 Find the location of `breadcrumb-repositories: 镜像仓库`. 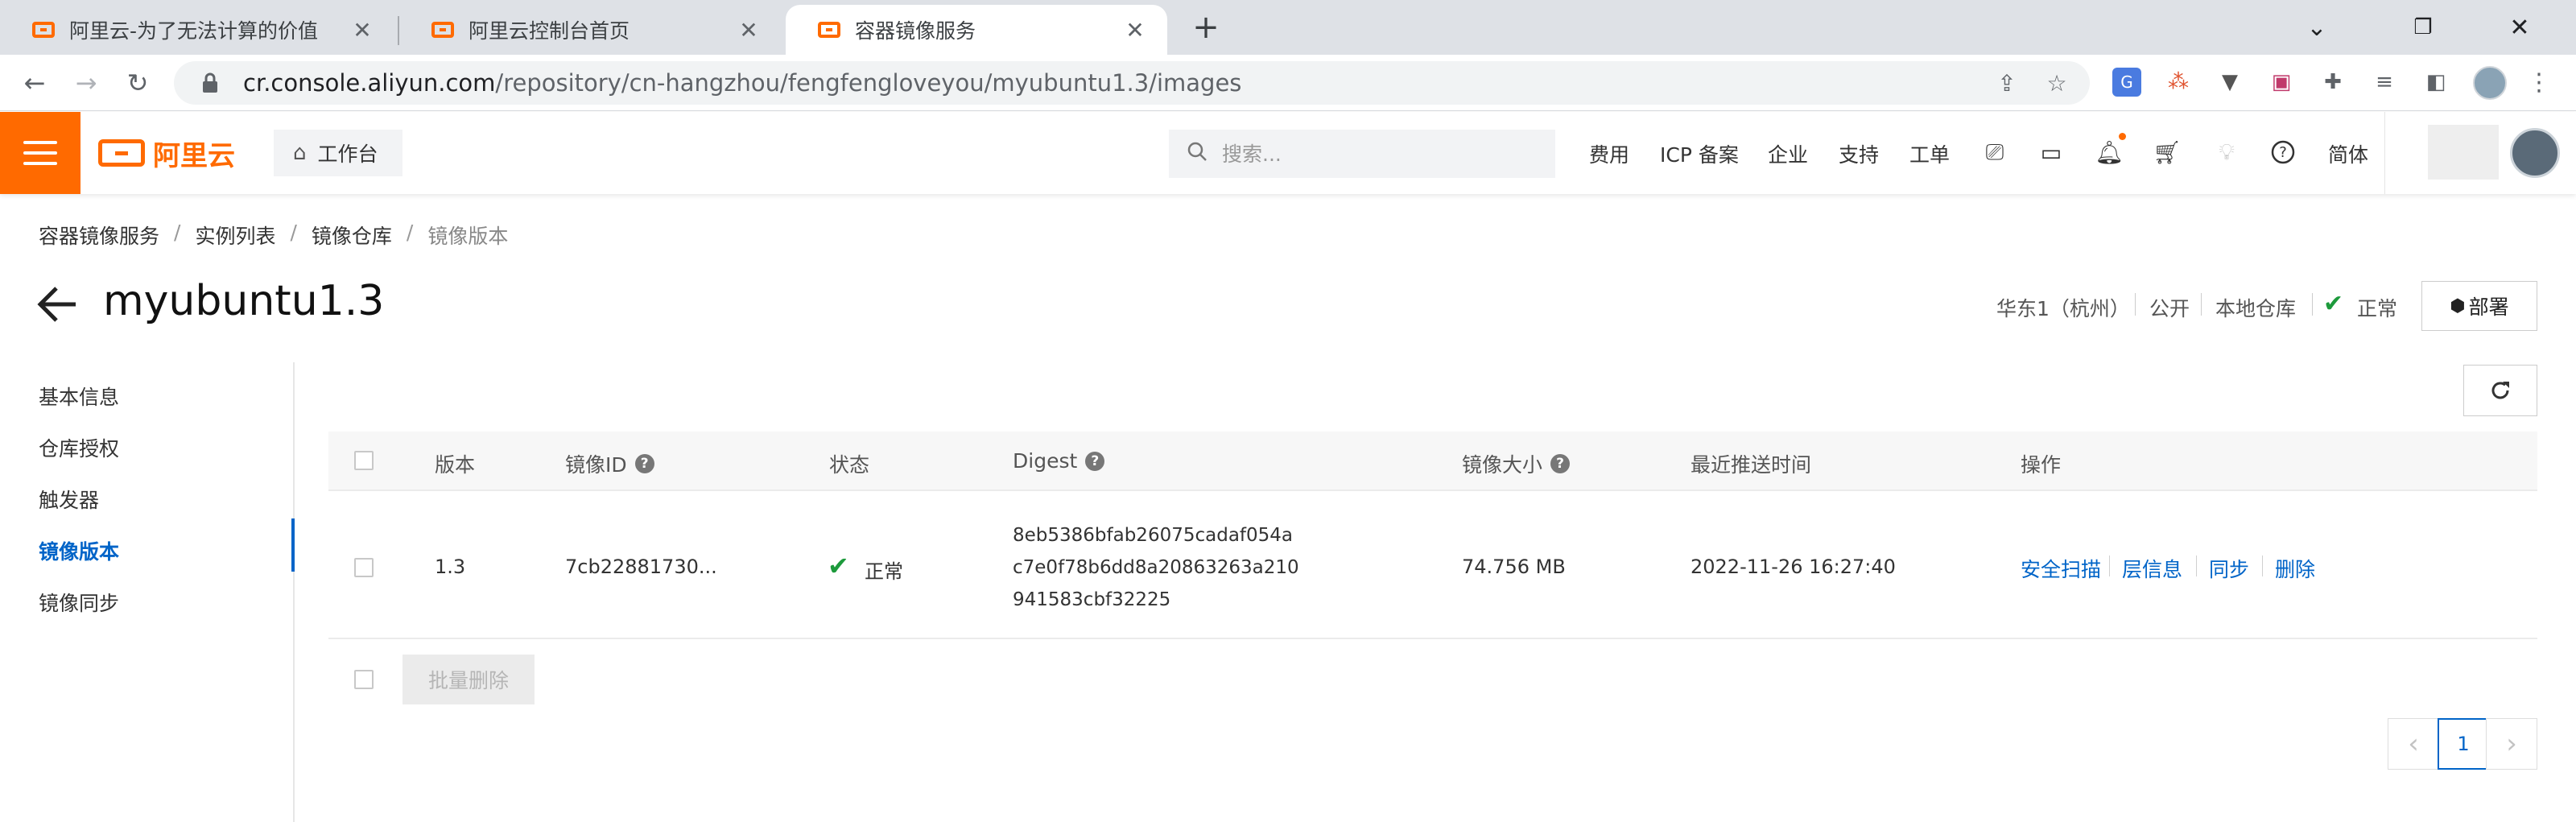

breadcrumb-repositories: 镜像仓库 is located at coordinates (352, 235).